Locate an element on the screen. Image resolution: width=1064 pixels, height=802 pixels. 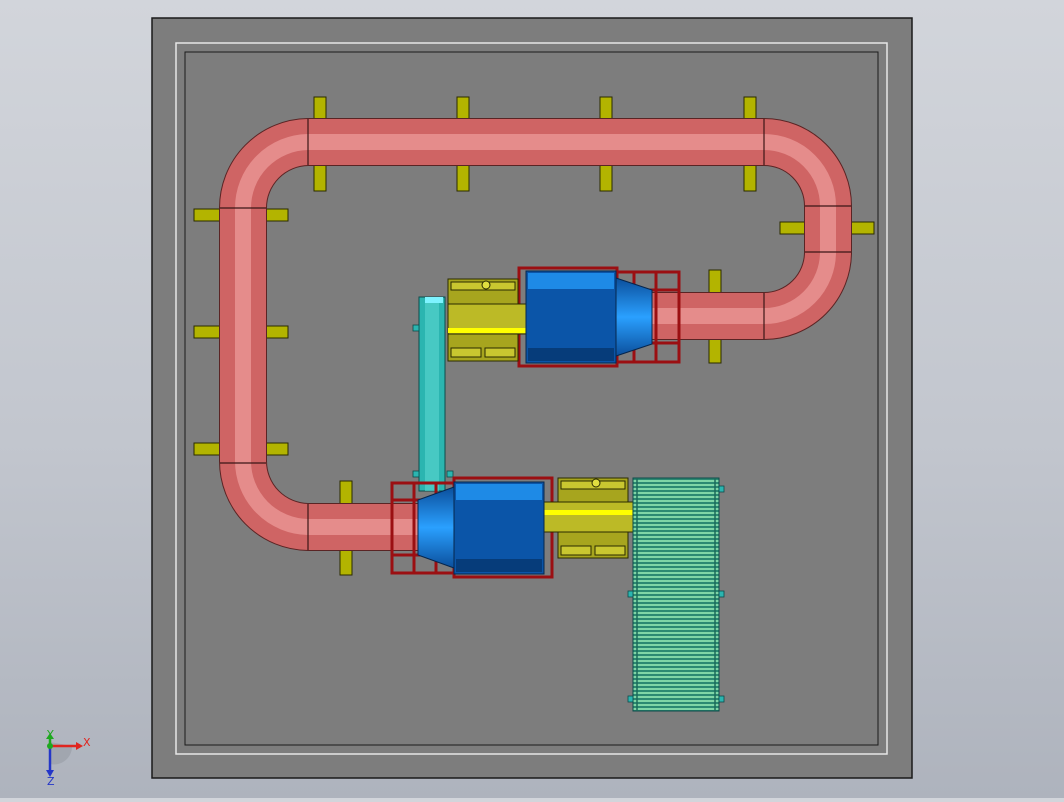
shaft-upper is located at coordinates (487, 330).